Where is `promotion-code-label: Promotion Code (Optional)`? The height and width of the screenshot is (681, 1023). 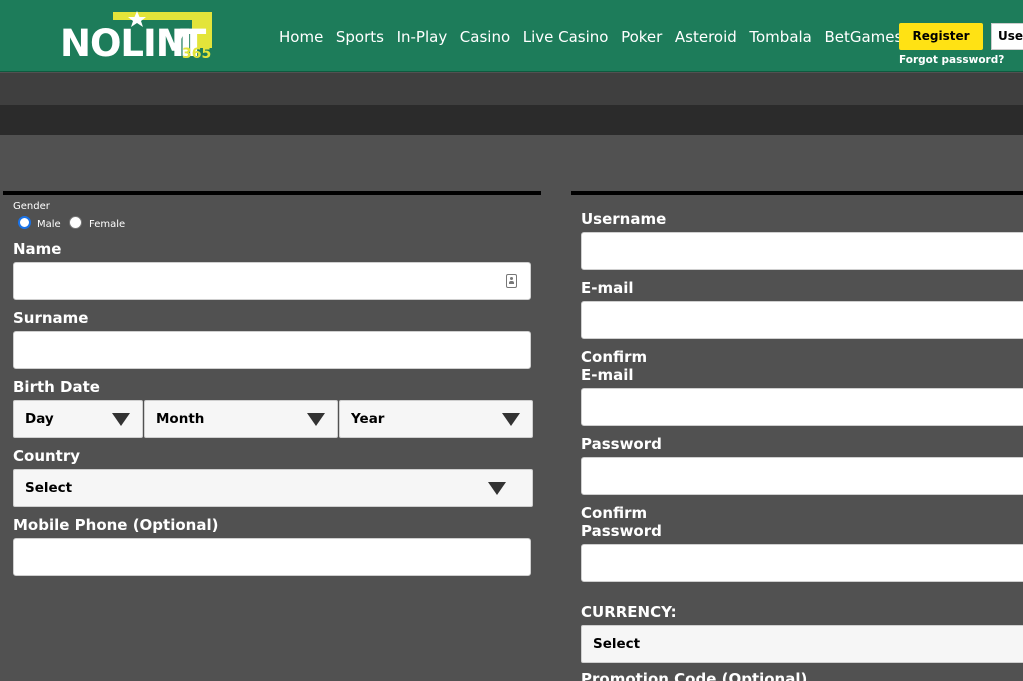 promotion-code-label: Promotion Code (Optional) is located at coordinates (694, 675).